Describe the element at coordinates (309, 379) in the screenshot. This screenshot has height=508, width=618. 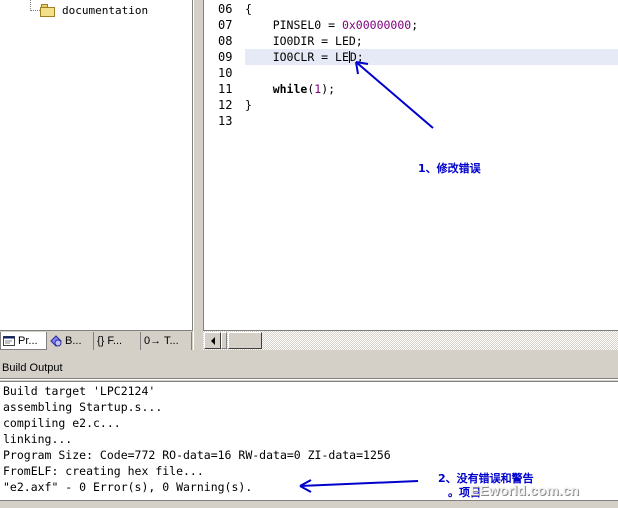
I see `divider` at that location.